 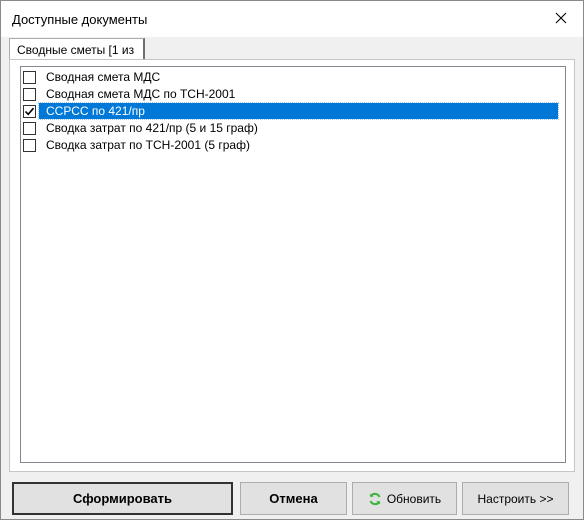 I want to click on list-item: Сводная смета МДС, so click(x=293, y=77).